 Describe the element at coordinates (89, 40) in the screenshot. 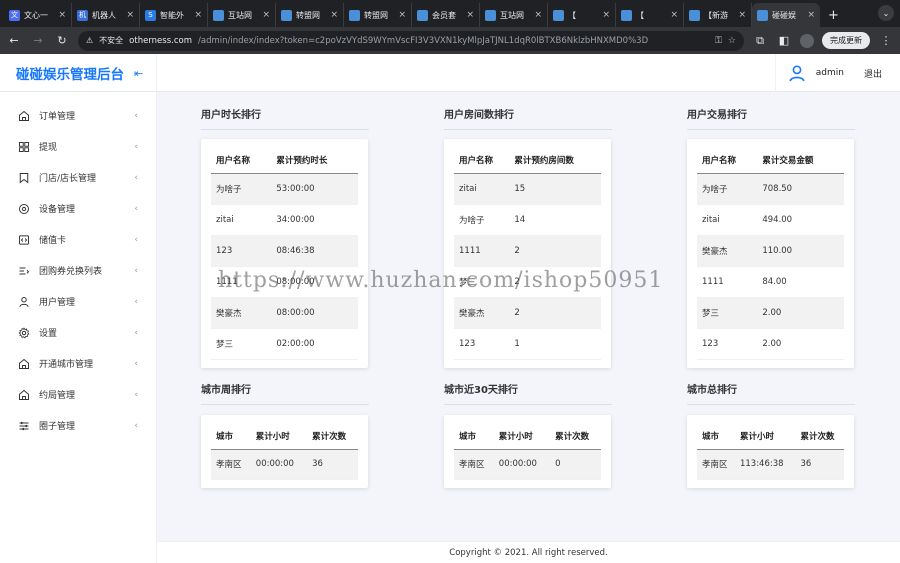

I see `insecure-warning-icon: ⚠` at that location.